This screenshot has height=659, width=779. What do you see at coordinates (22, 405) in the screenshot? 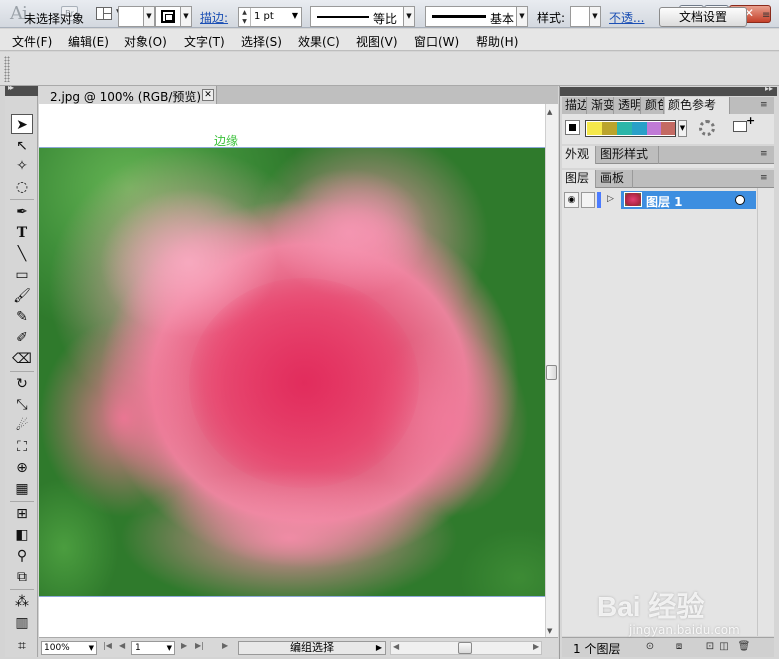
I see `scale-tool-icon: ⤡` at bounding box center [22, 405].